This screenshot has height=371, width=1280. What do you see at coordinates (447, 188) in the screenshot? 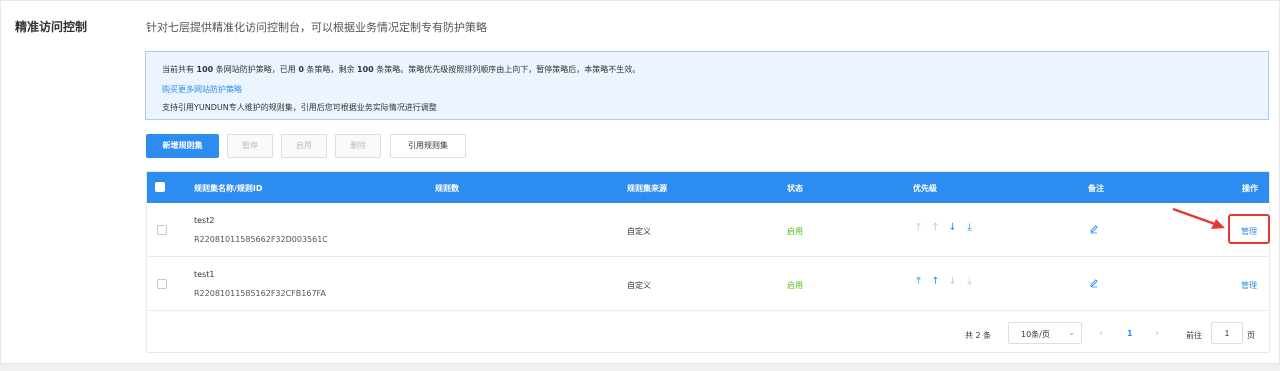
I see `header-count: 规则数` at bounding box center [447, 188].